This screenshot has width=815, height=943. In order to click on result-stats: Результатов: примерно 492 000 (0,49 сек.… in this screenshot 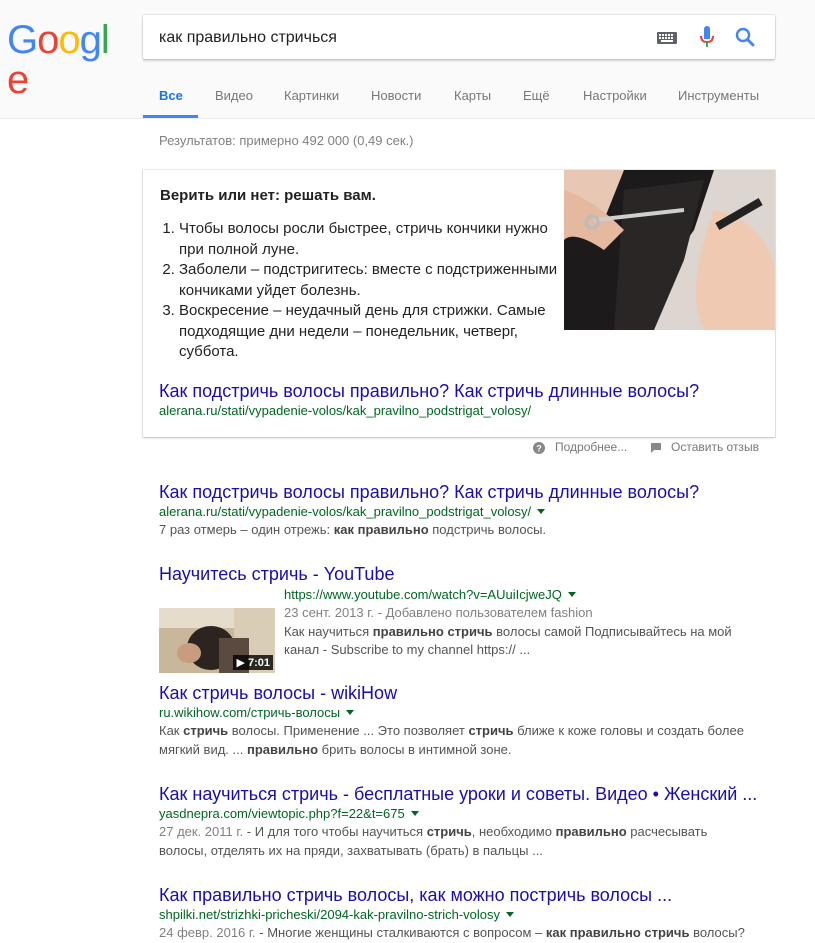, I will do `click(286, 140)`.